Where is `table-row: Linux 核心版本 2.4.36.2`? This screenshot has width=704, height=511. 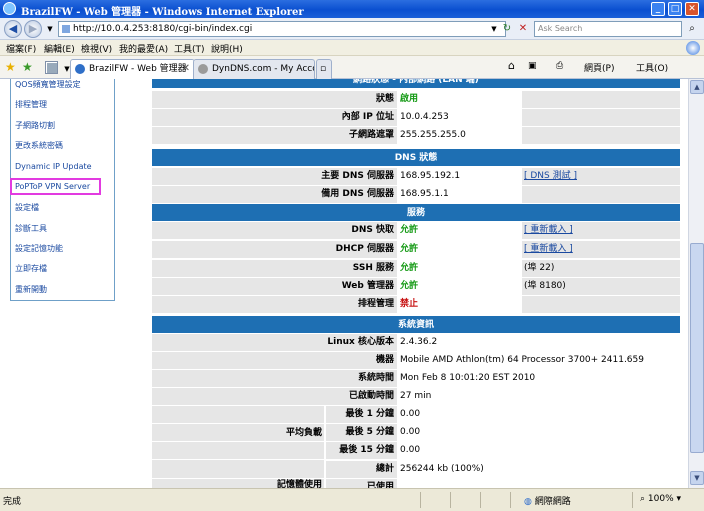
table-row: Linux 核心版本 2.4.36.2 is located at coordinates (416, 343).